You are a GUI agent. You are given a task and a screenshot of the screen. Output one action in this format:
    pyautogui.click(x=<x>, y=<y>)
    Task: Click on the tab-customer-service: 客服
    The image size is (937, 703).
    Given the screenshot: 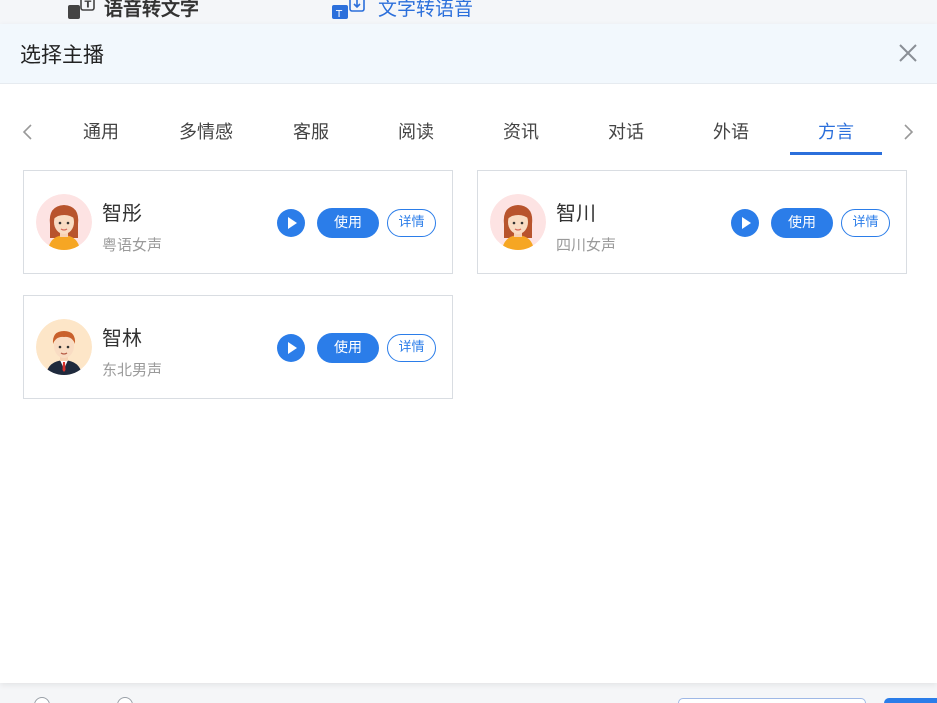 What is the action you would take?
    pyautogui.click(x=311, y=135)
    